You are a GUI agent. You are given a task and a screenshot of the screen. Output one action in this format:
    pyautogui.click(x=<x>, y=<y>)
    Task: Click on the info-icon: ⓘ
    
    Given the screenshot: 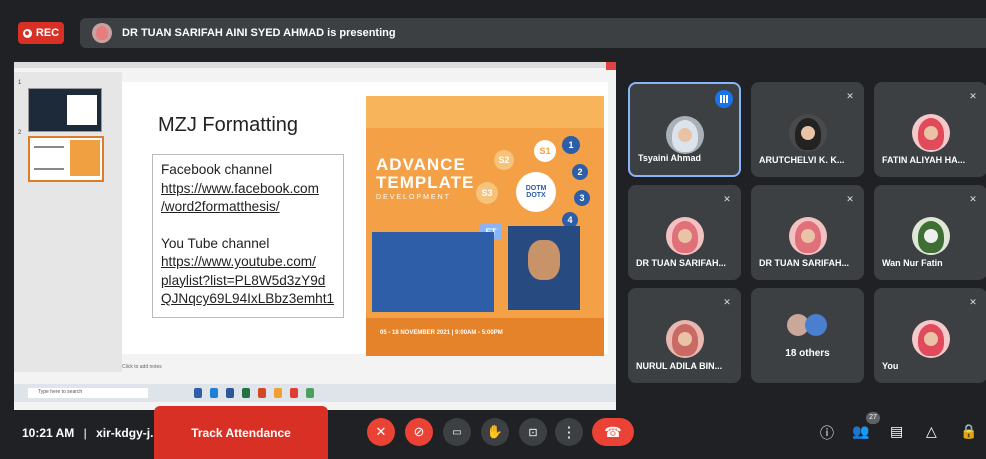 What is the action you would take?
    pyautogui.click(x=827, y=433)
    